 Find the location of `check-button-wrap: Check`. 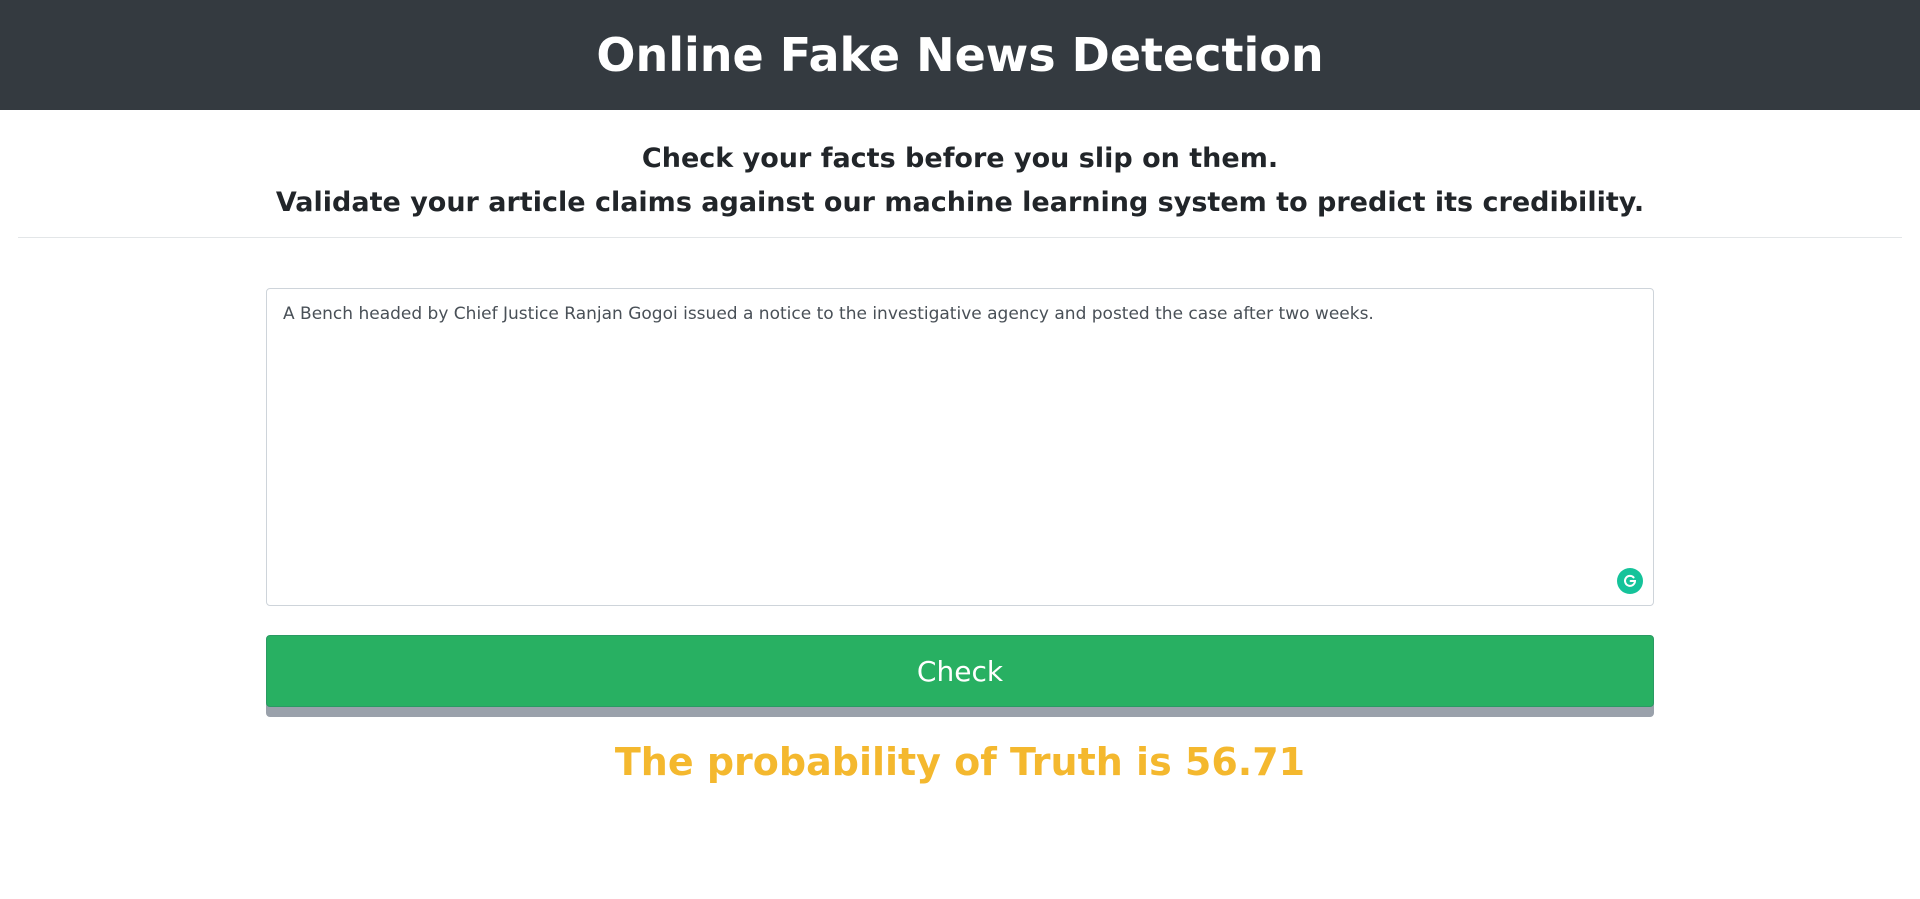

check-button-wrap: Check is located at coordinates (960, 676).